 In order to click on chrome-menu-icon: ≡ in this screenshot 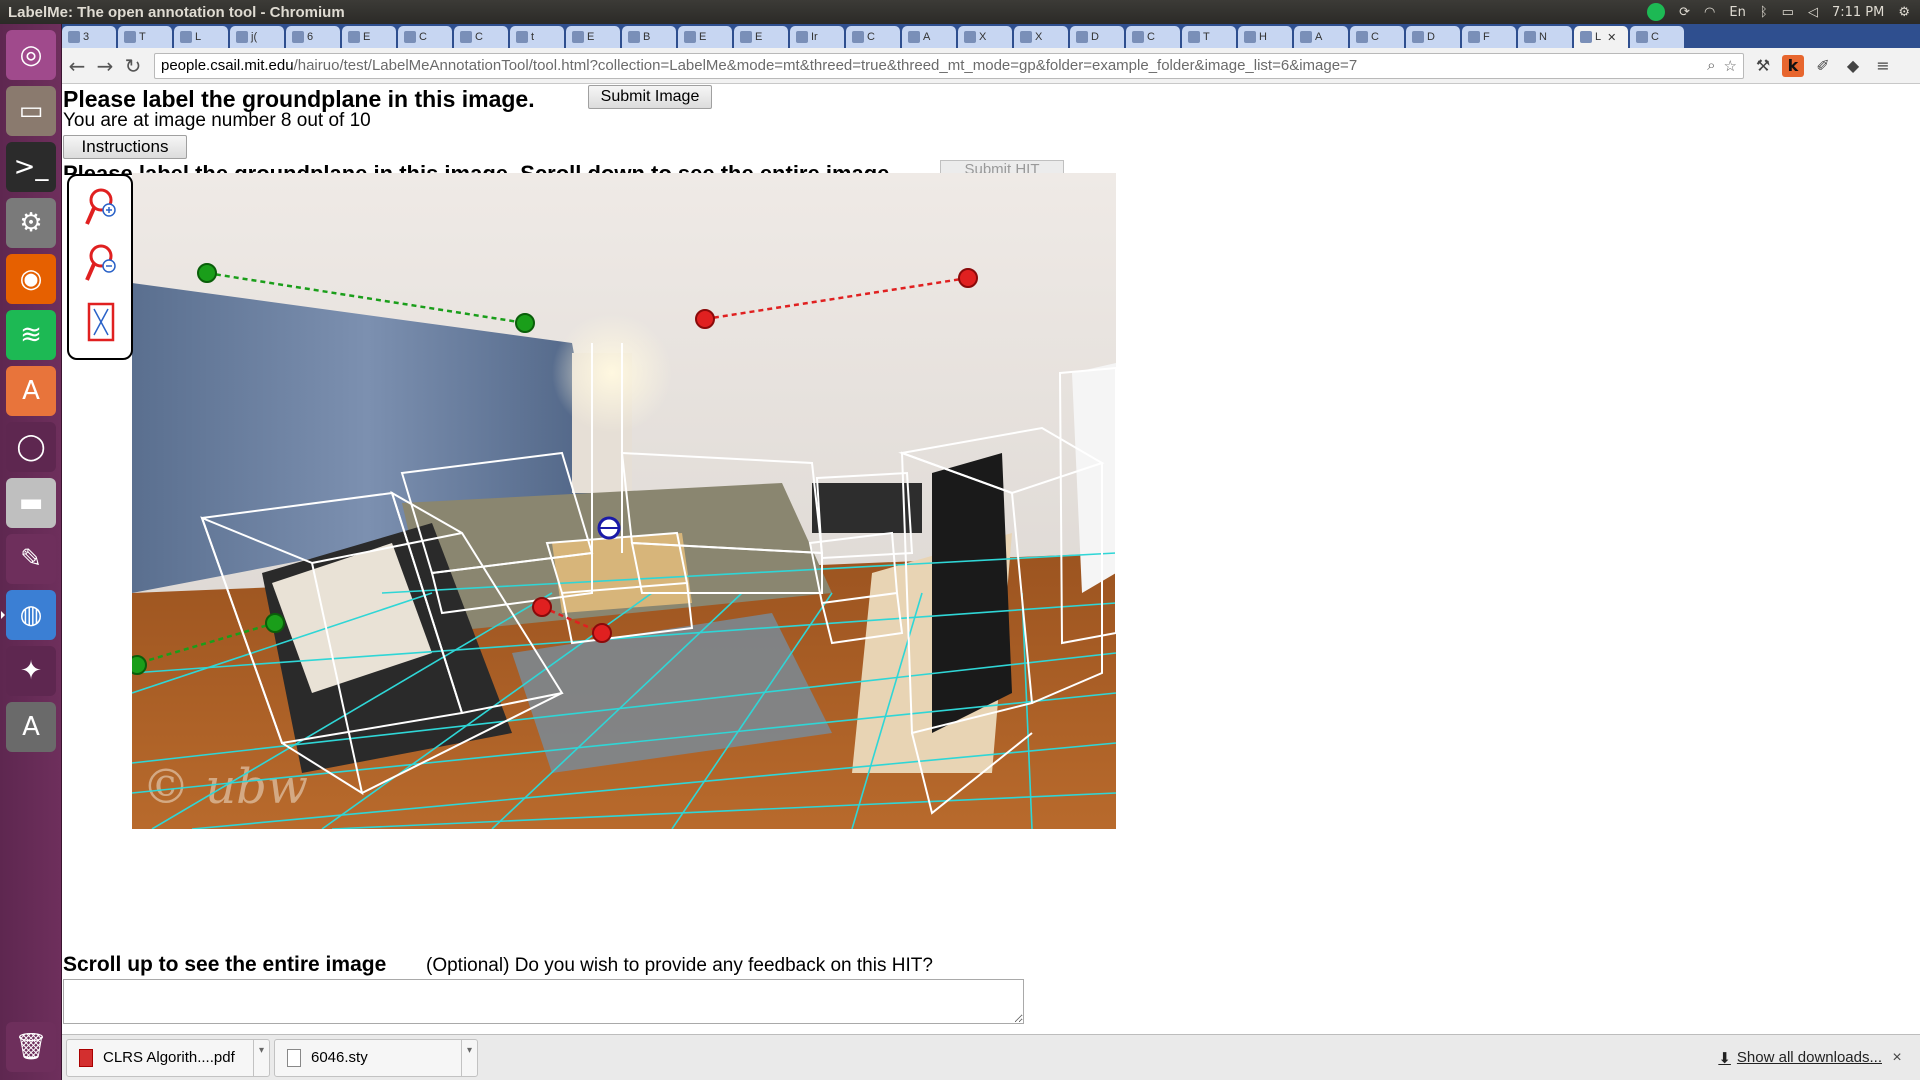, I will do `click(1883, 66)`.